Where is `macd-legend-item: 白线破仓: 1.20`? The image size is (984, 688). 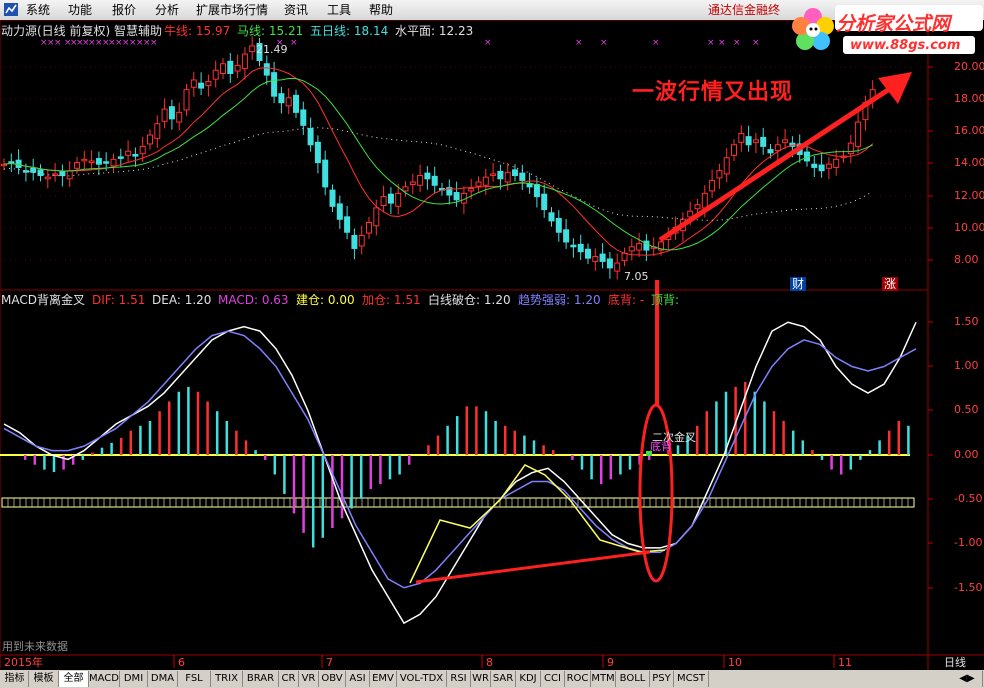 macd-legend-item: 白线破仓: 1.20 is located at coordinates (469, 300).